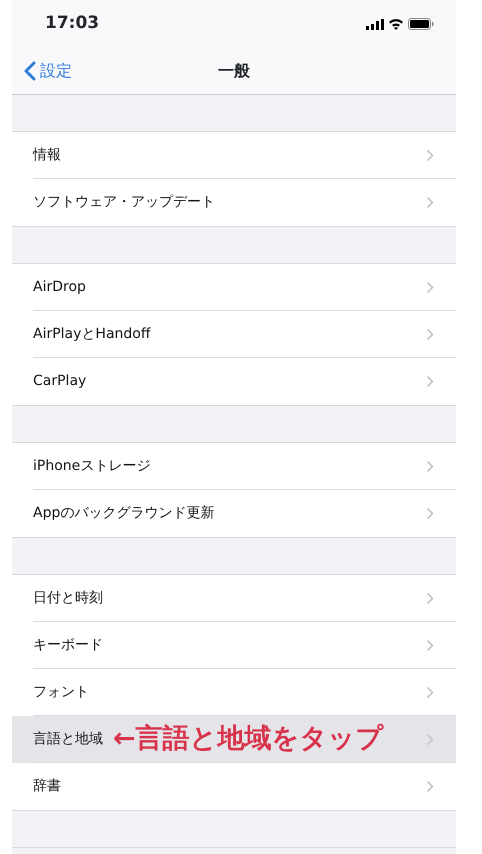 This screenshot has width=482, height=854. I want to click on row-label: CarPlay, so click(59, 381).